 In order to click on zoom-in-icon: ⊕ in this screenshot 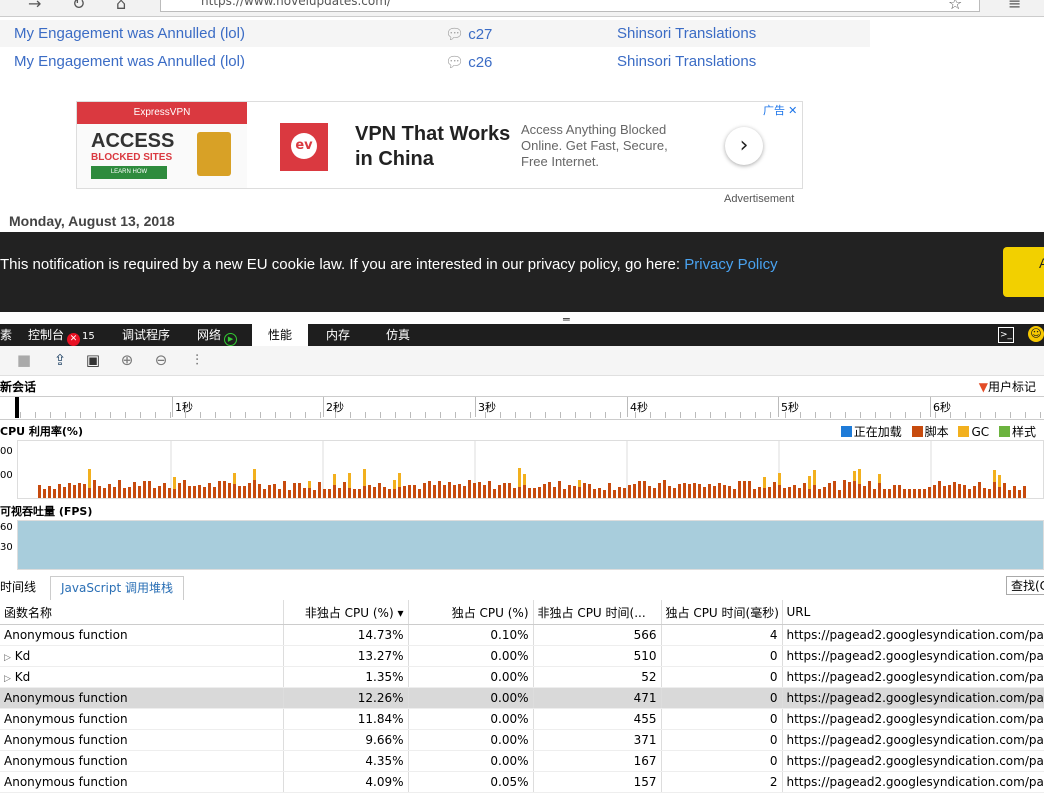, I will do `click(127, 360)`.